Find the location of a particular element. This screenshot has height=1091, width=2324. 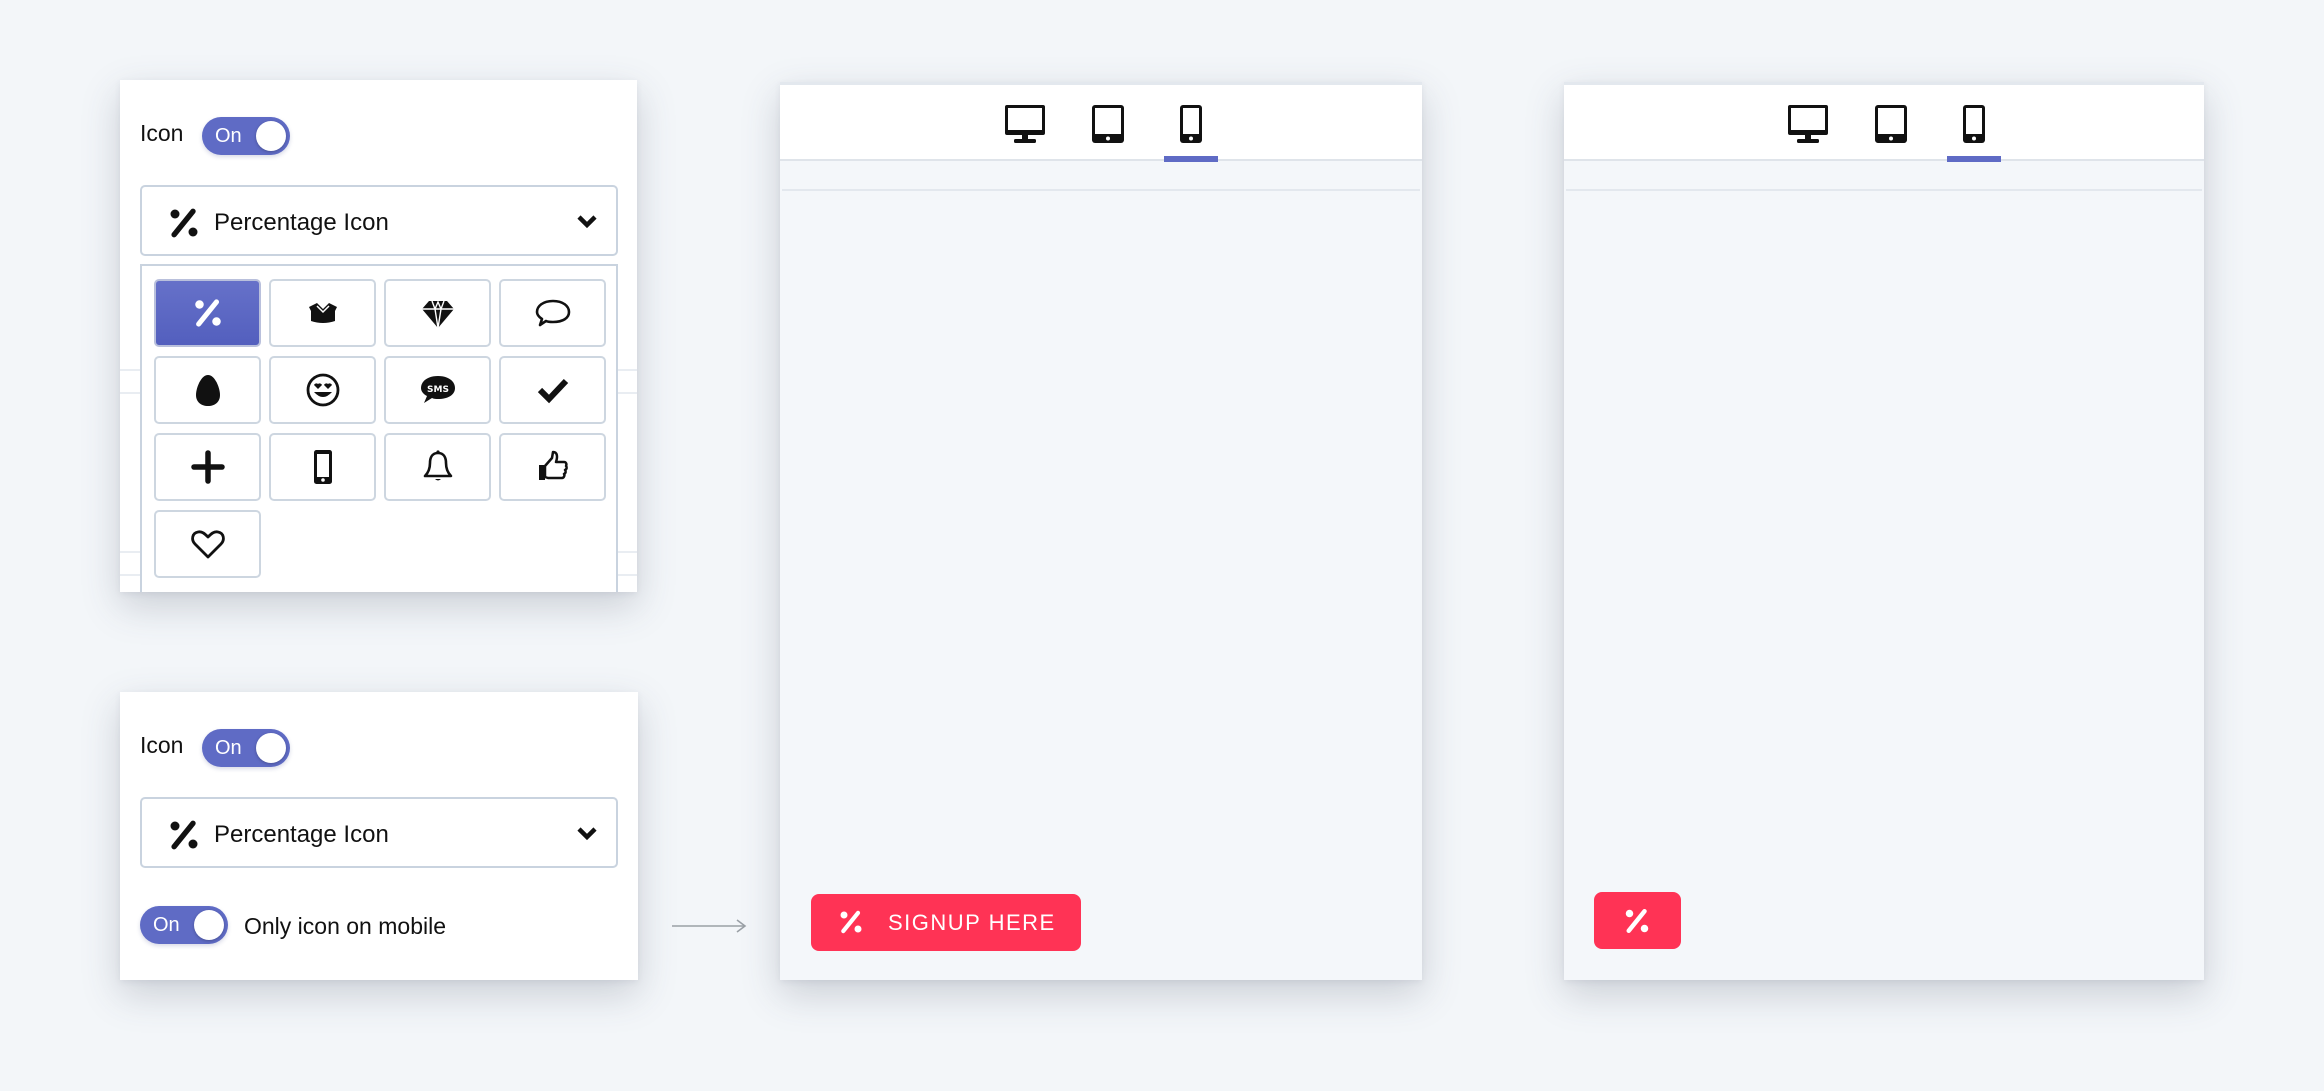

heart-eyes-smiley-icon is located at coordinates (322, 390).